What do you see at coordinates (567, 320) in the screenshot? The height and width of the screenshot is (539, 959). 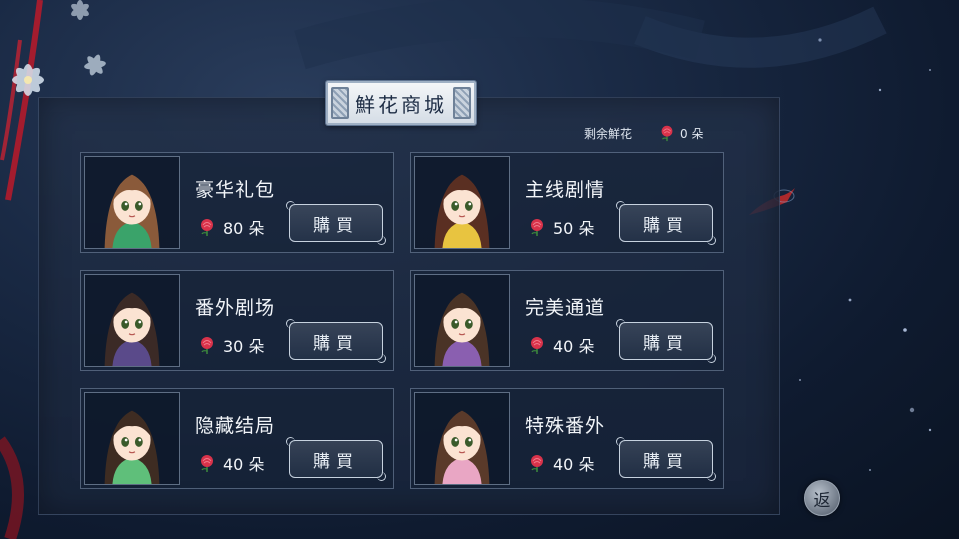 I see `shop-item-card: 完美通道 40 朵 購買` at bounding box center [567, 320].